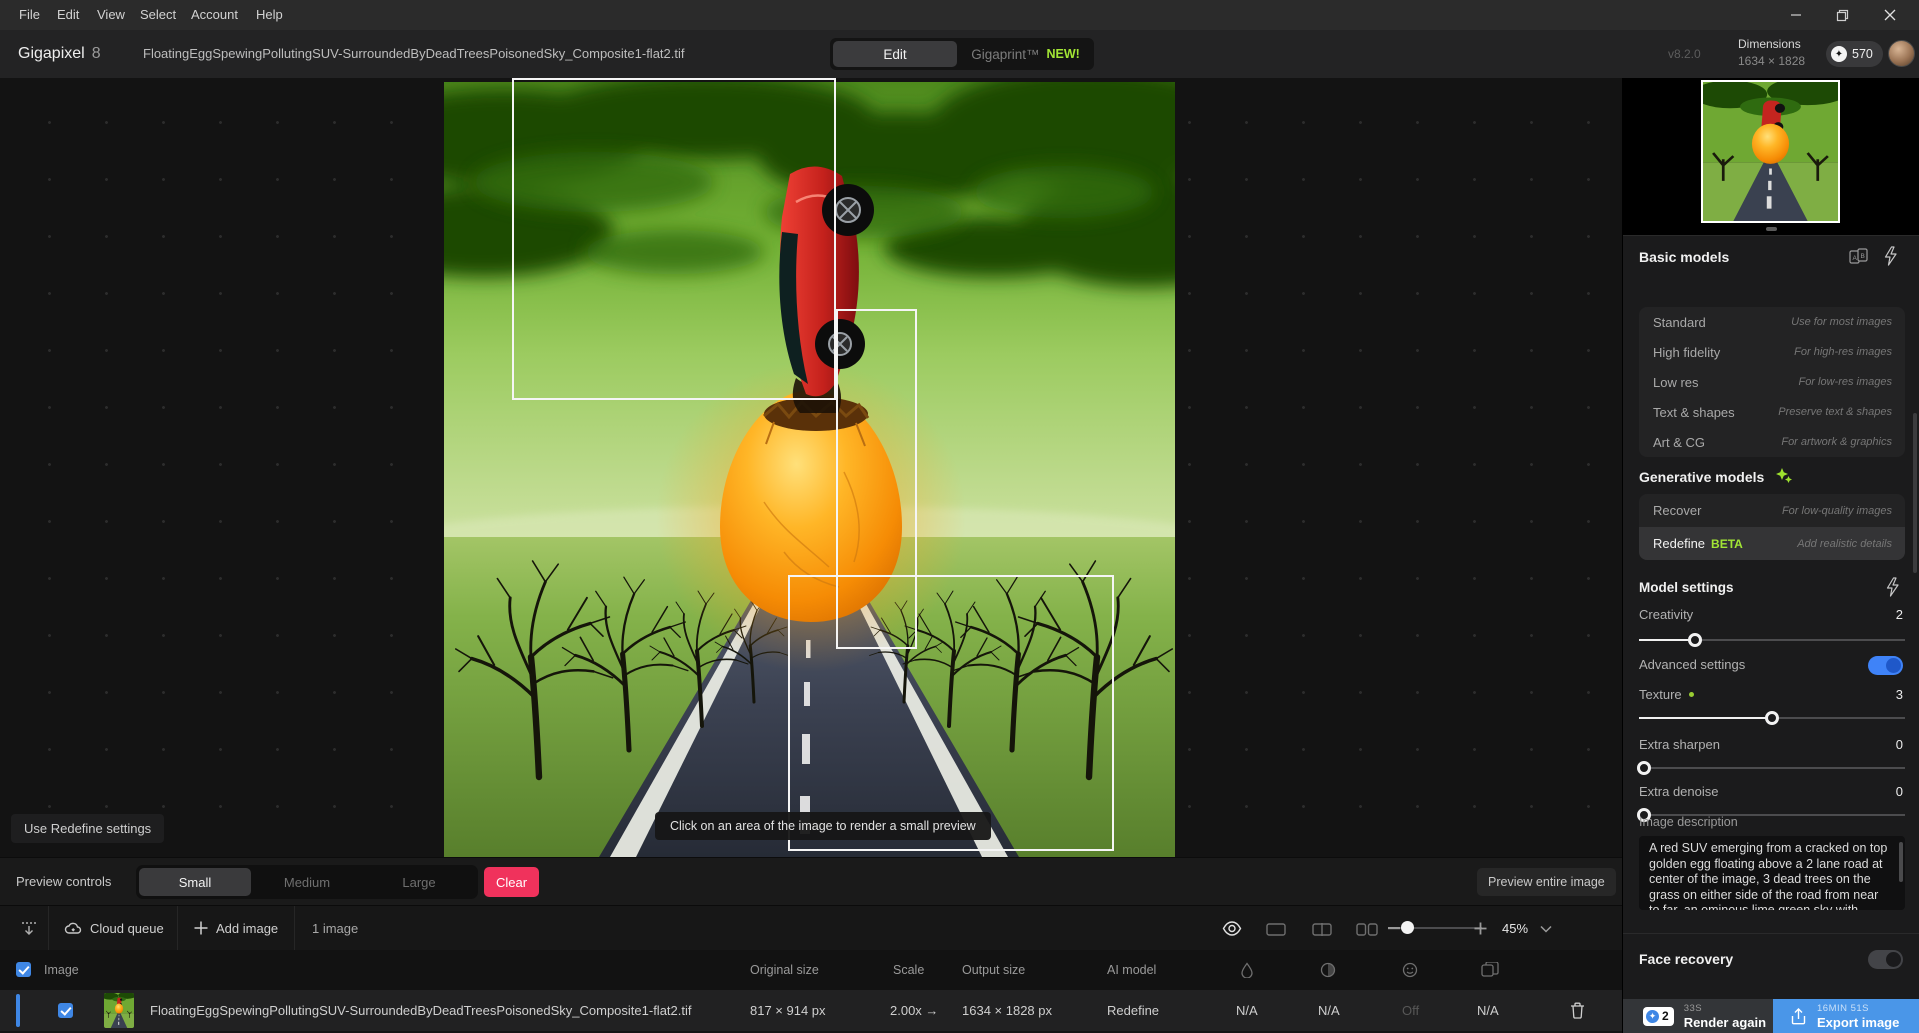 This screenshot has width=1919, height=1033. I want to click on zoom-out-icon, so click(1394, 928).